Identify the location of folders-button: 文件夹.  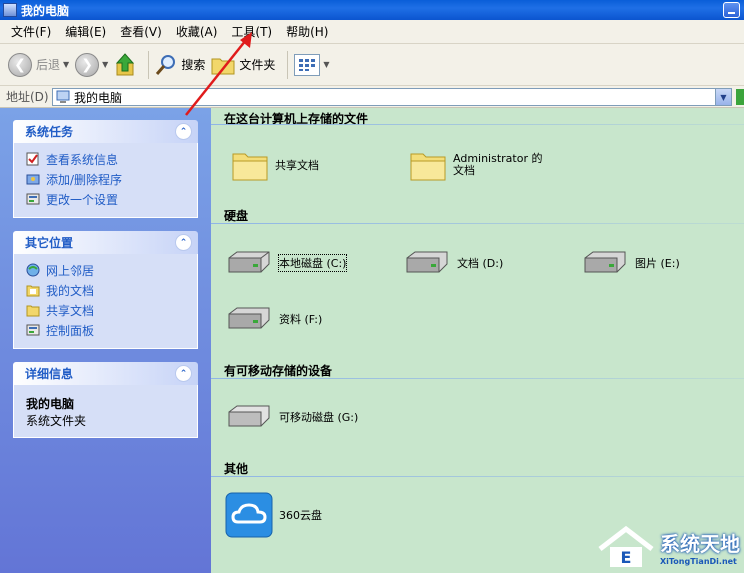
(243, 65).